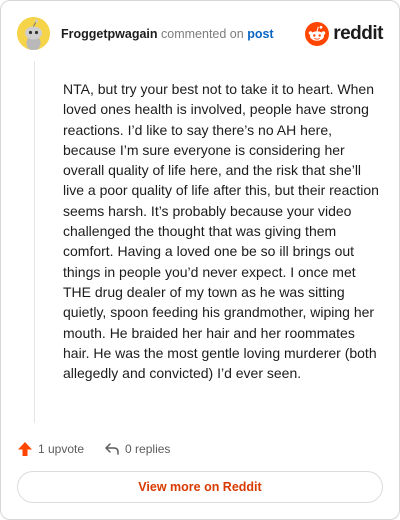 This screenshot has width=400, height=520. Describe the element at coordinates (317, 34) in the screenshot. I see `reddit-logo-icon` at that location.